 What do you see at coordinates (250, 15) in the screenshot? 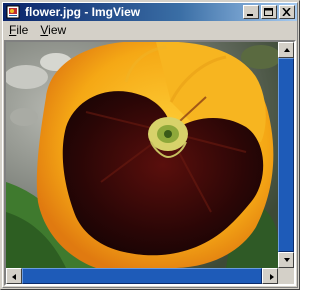
I see `minimize-icon` at bounding box center [250, 15].